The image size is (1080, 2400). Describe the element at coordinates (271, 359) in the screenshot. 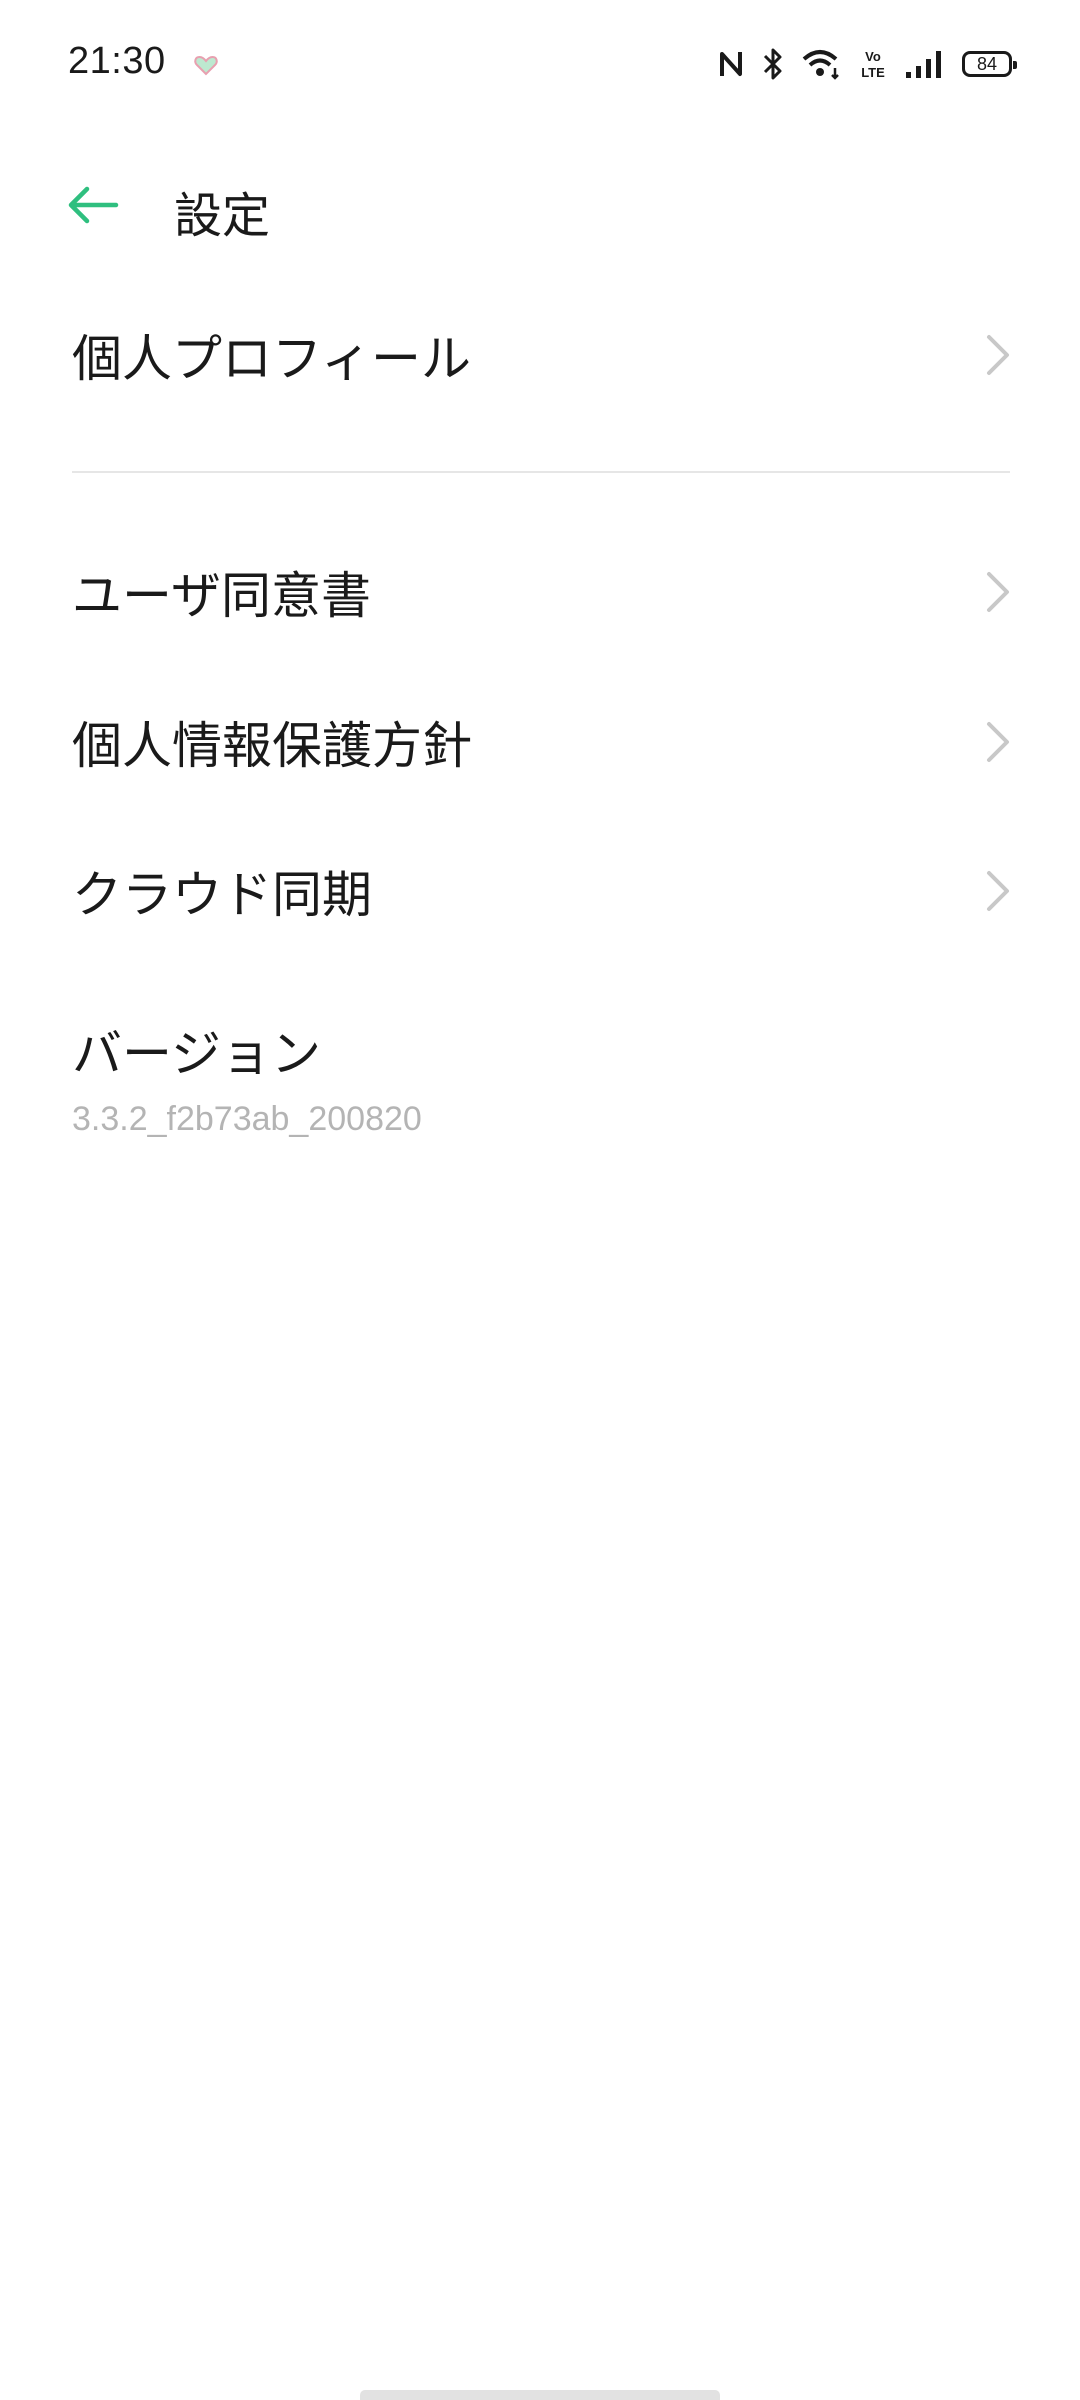

I see `settings-item-label: 個人プロフィール` at that location.